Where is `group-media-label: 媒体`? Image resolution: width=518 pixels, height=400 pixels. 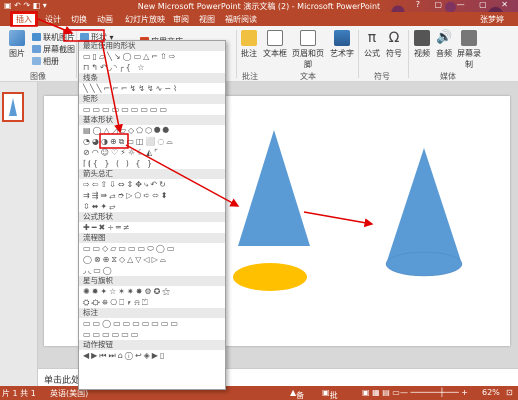 group-media-label: 媒体 is located at coordinates (448, 76).